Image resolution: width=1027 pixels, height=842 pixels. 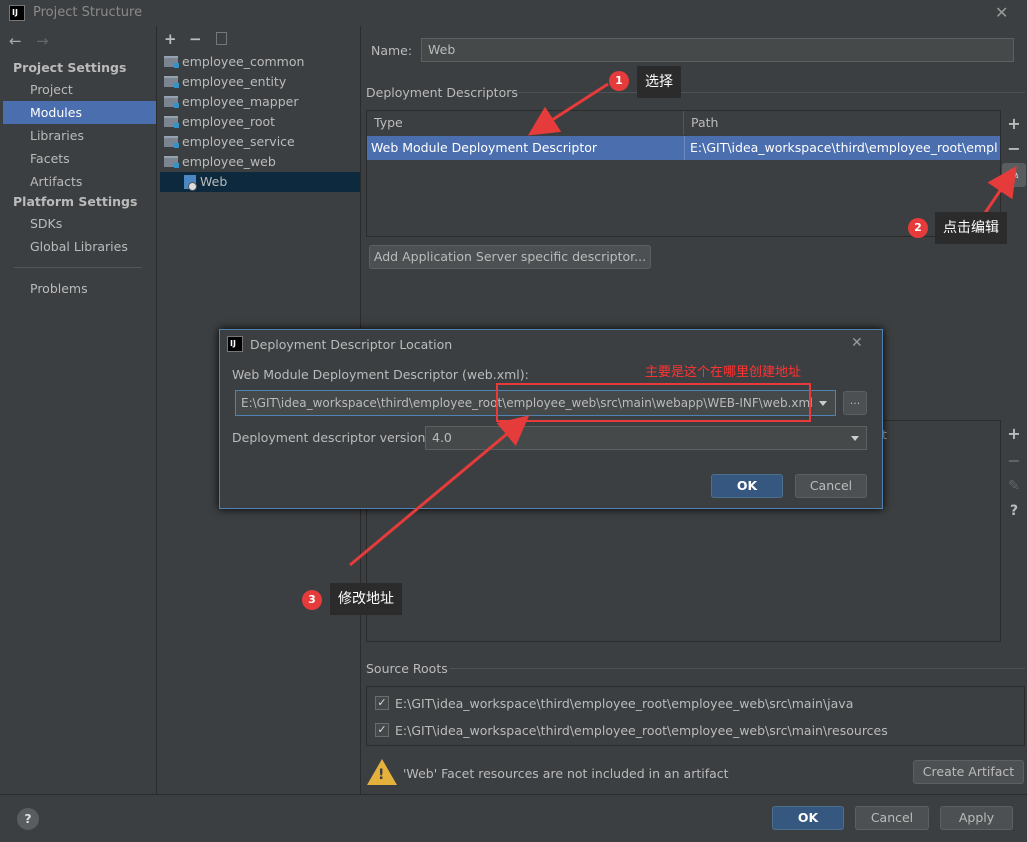 What do you see at coordinates (659, 82) in the screenshot?
I see `step1-callout: 选择` at bounding box center [659, 82].